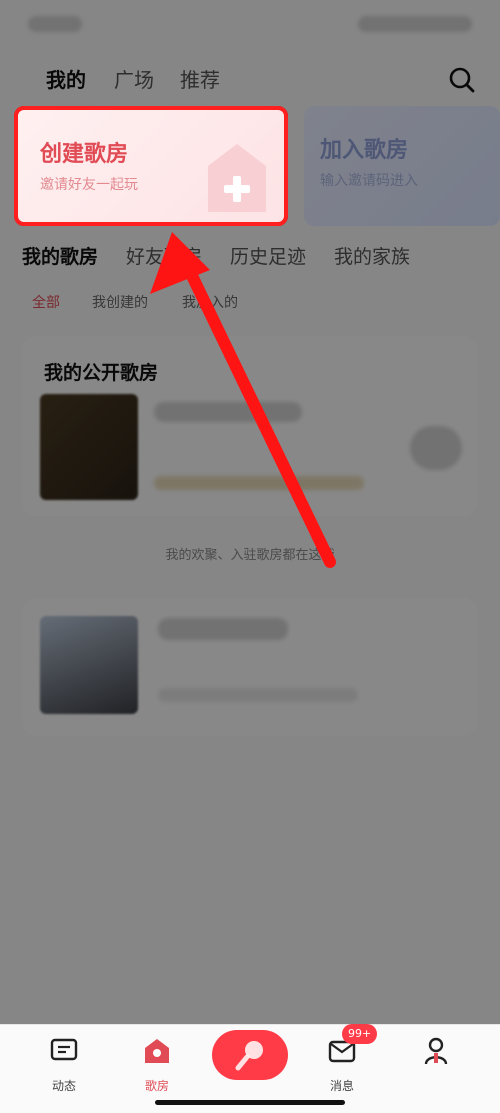 The height and width of the screenshot is (1113, 500). I want to click on room-action-blur, so click(436, 448).